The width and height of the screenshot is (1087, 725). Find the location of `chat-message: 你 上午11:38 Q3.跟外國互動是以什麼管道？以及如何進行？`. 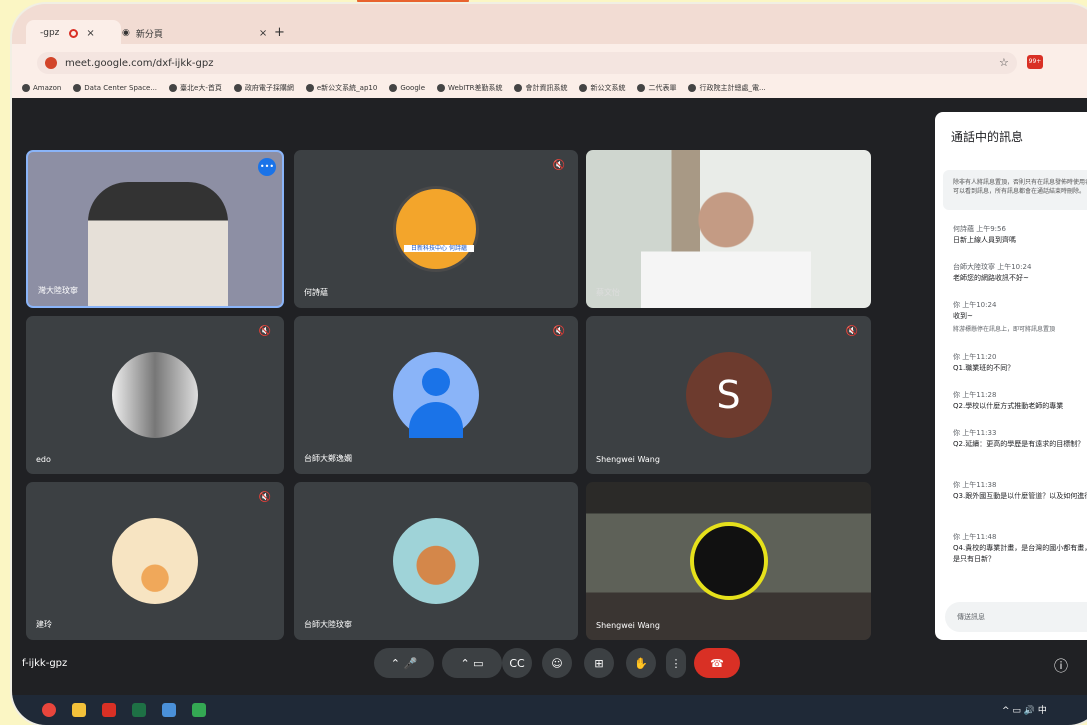

chat-message: 你 上午11:38 Q3.跟外國互動是以什麼管道？以及如何進行？ is located at coordinates (1020, 491).